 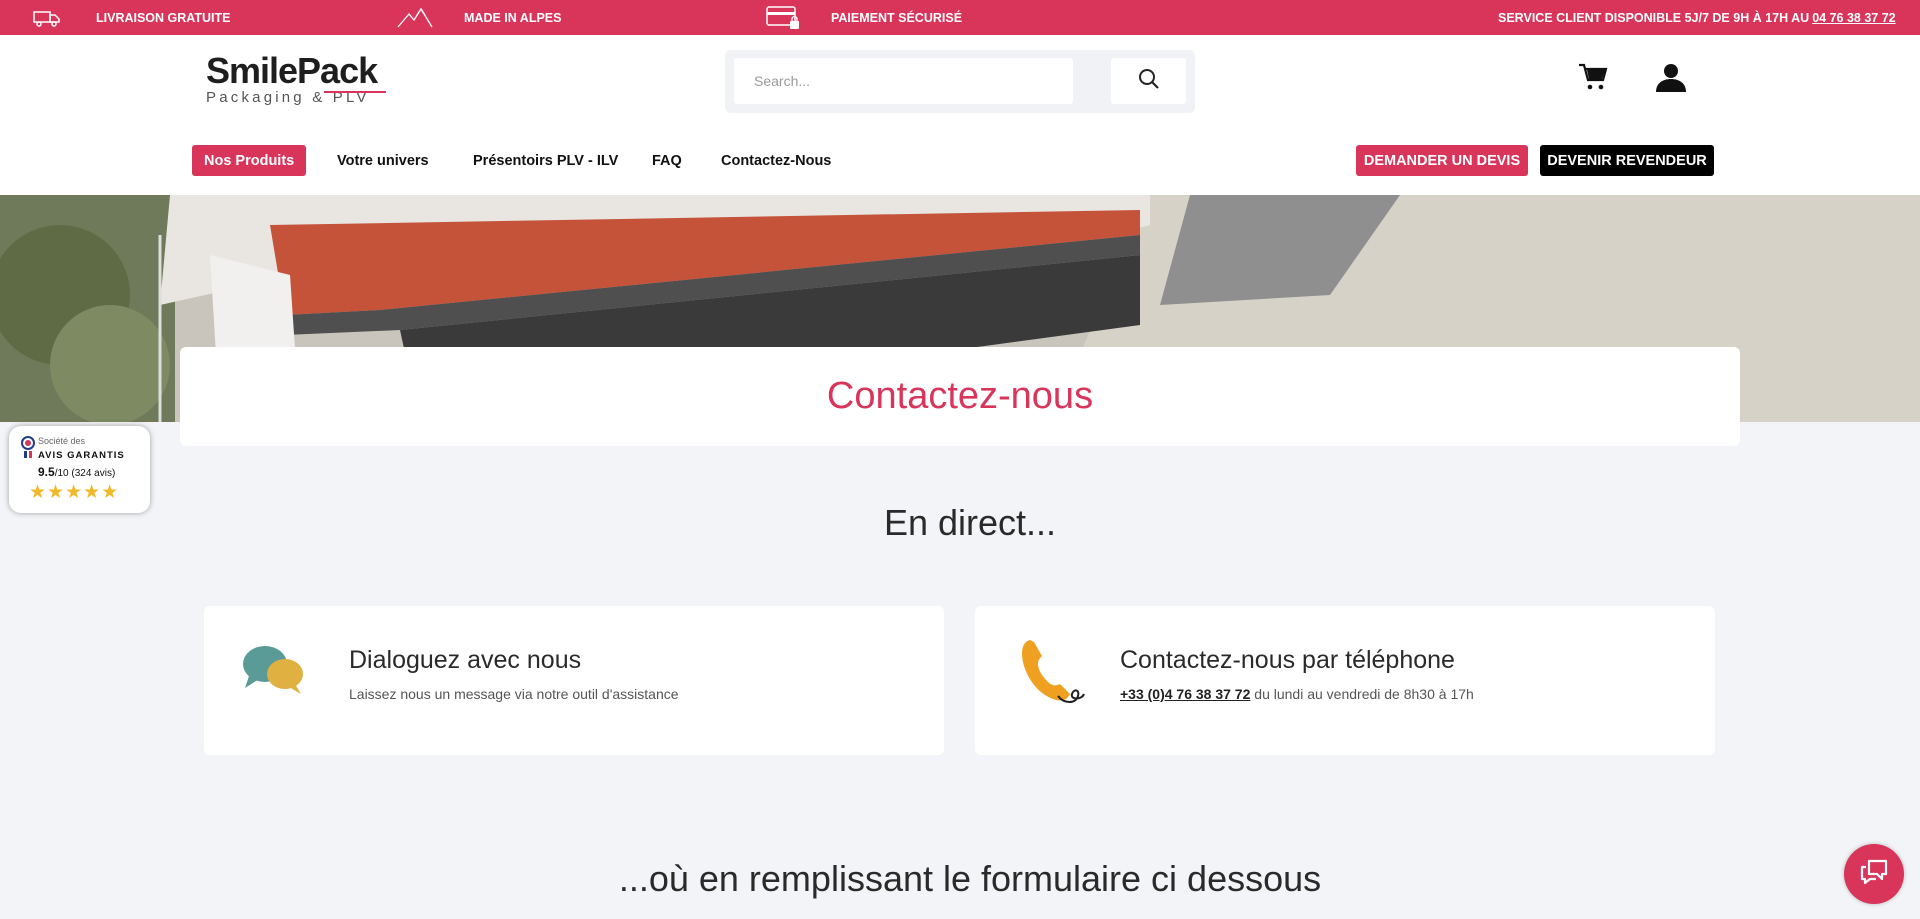 I want to click on search-icon, so click(x=1149, y=81).